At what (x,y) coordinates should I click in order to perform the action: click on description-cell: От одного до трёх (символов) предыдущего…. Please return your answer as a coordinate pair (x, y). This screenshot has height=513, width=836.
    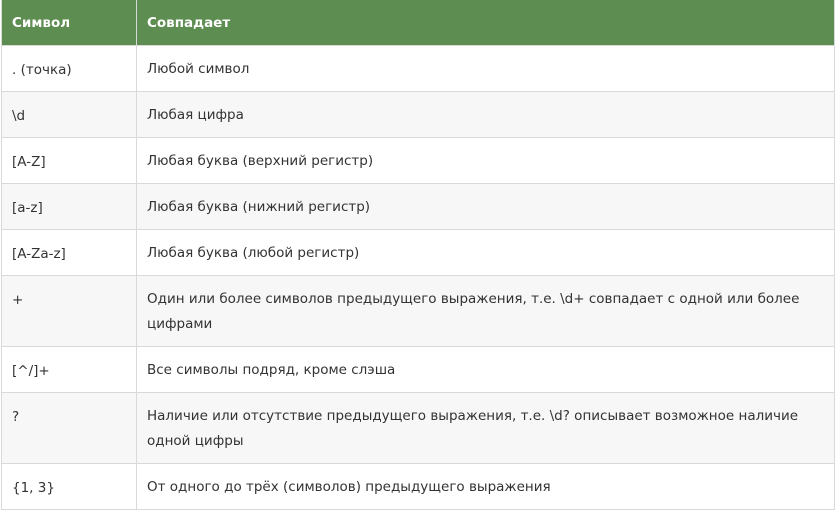
    Looking at the image, I should click on (485, 486).